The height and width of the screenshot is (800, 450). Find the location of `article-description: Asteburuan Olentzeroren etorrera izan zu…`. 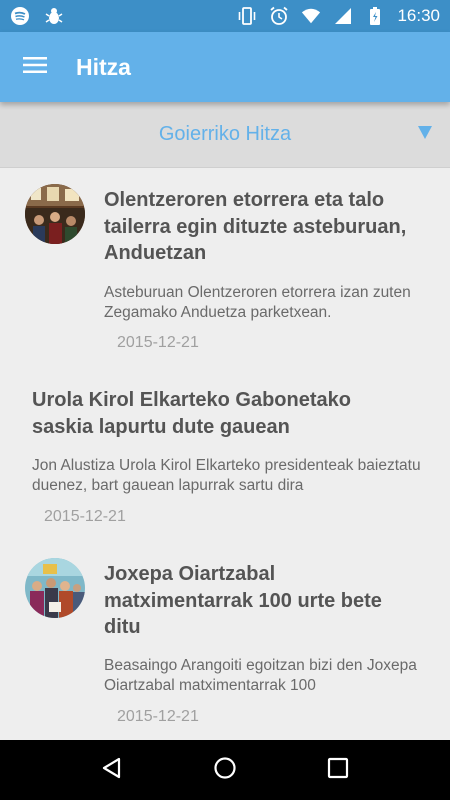

article-description: Asteburuan Olentzeroren etorrera izan zu… is located at coordinates (257, 302).